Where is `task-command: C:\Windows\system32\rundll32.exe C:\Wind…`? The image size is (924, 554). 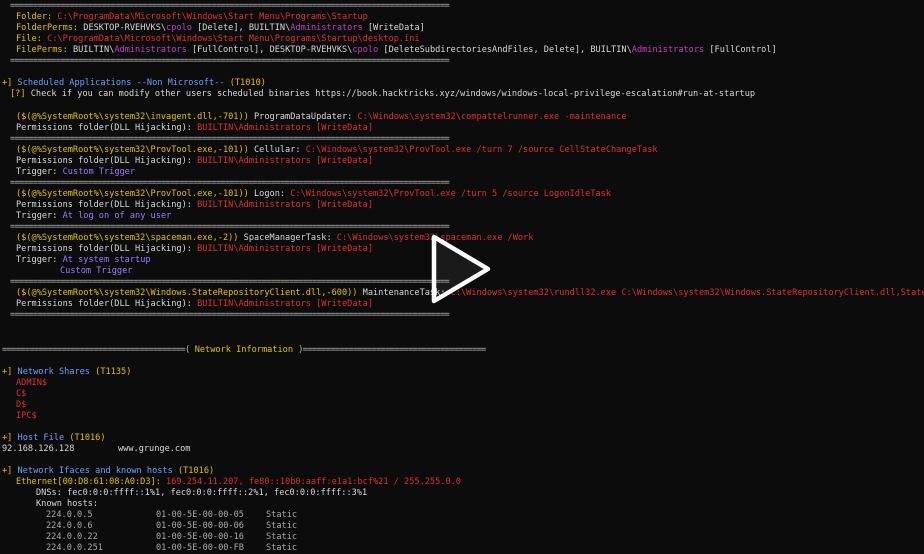 task-command: C:\Windows\system32\rundll32.exe C:\Wind… is located at coordinates (684, 293).